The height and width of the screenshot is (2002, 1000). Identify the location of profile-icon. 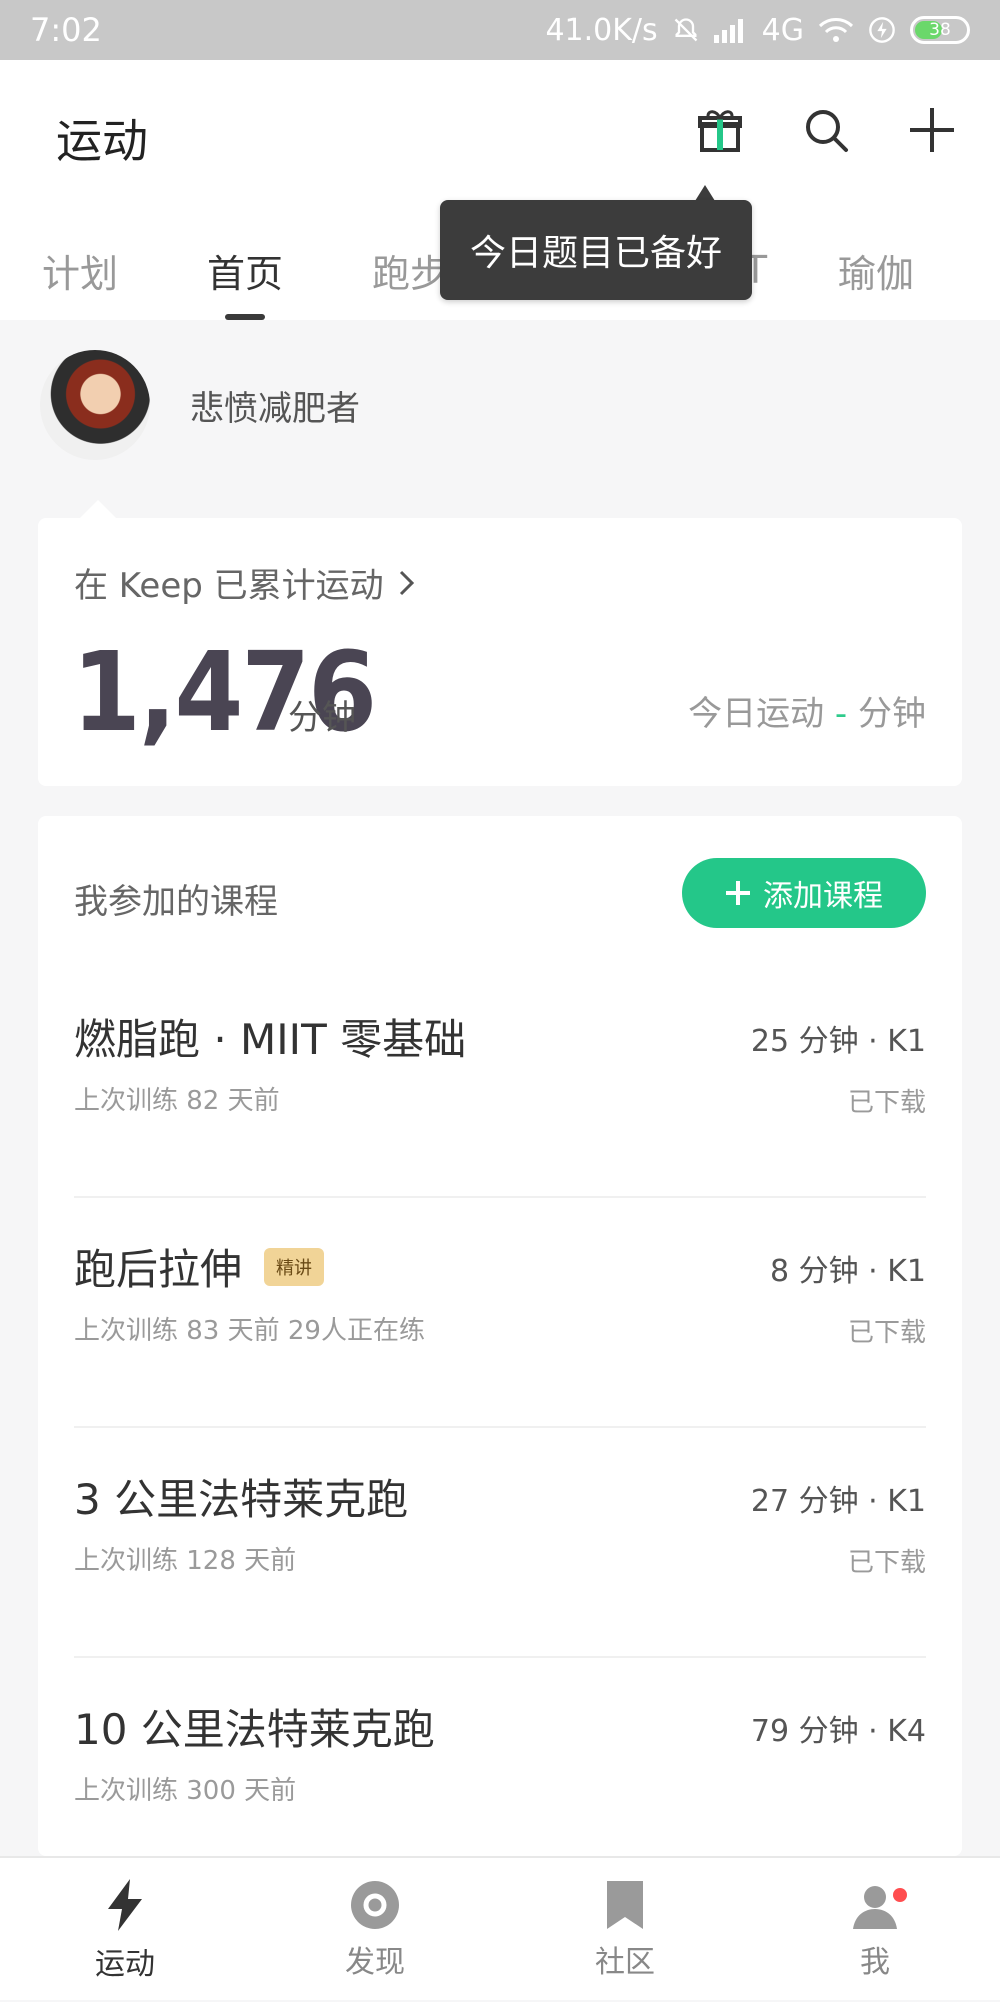
(875, 1907).